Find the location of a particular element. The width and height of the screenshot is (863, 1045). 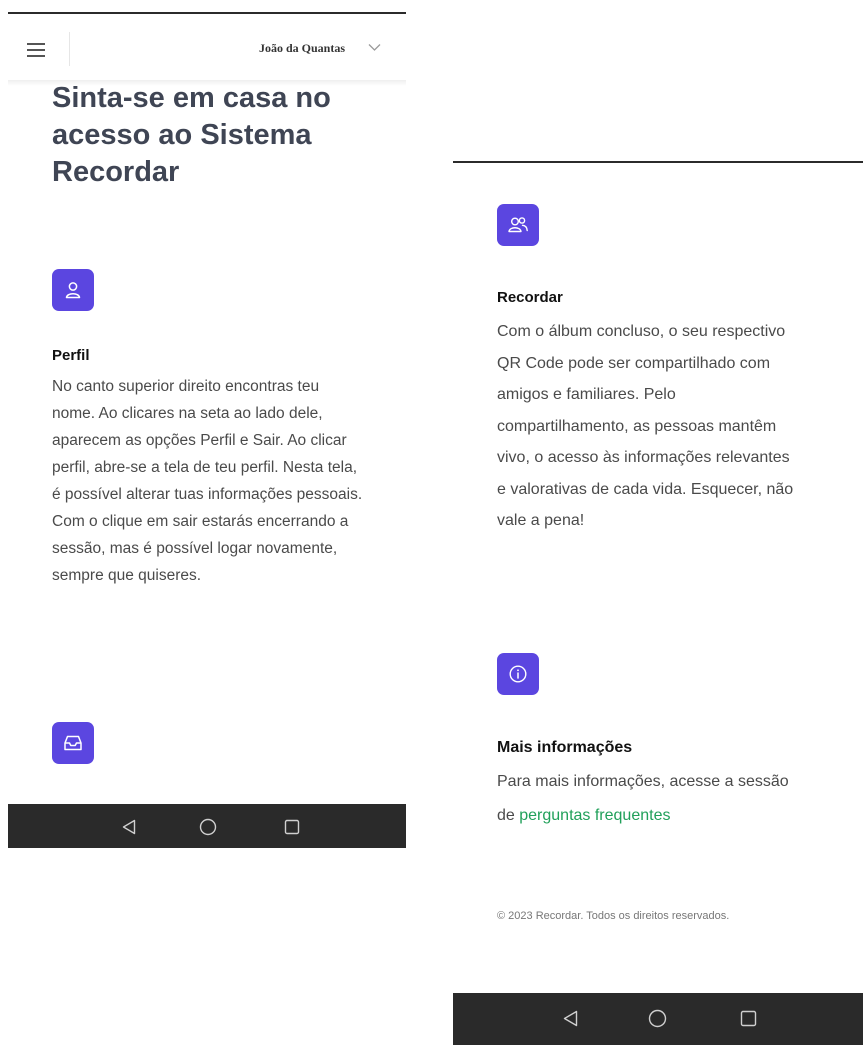

inbox-icon-tile is located at coordinates (73, 743).